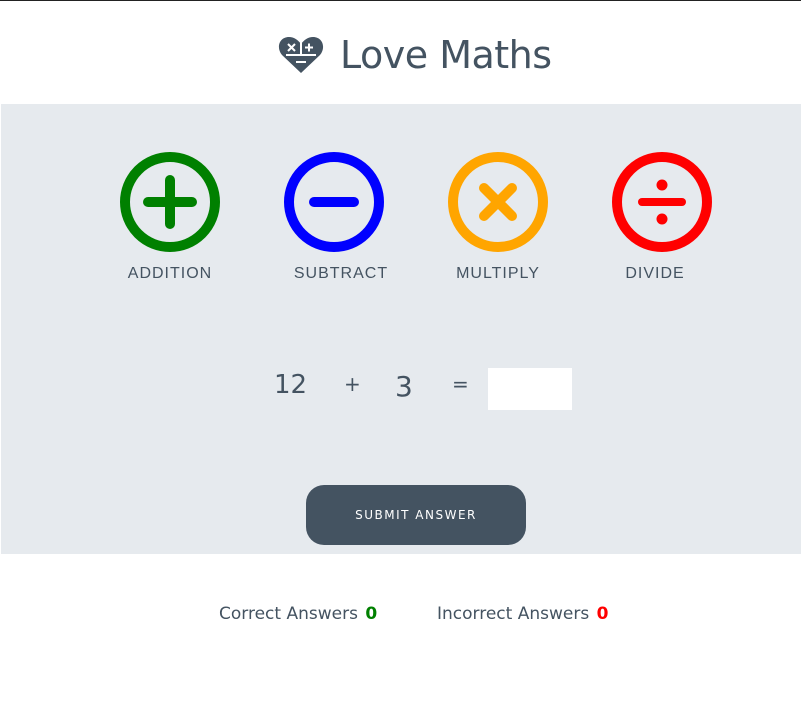 This screenshot has height=707, width=801. I want to click on incorrect-score-label: Incorrect Answers, so click(513, 614).